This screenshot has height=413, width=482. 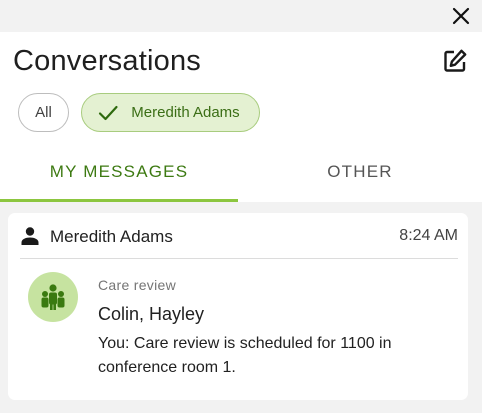 What do you see at coordinates (108, 112) in the screenshot?
I see `check-icon` at bounding box center [108, 112].